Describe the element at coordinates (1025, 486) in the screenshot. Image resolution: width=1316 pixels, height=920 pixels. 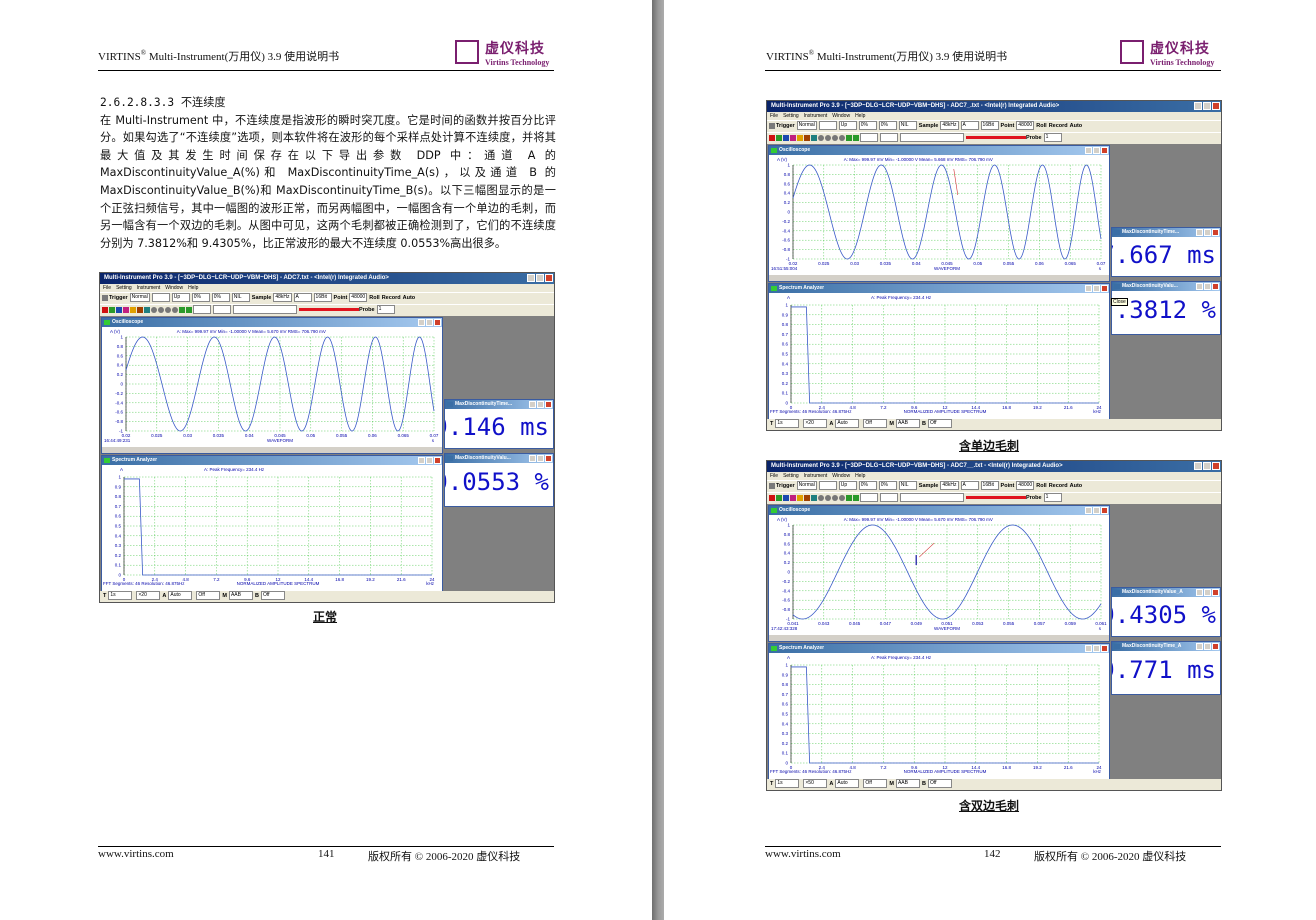
I see `point-input: 48000` at that location.